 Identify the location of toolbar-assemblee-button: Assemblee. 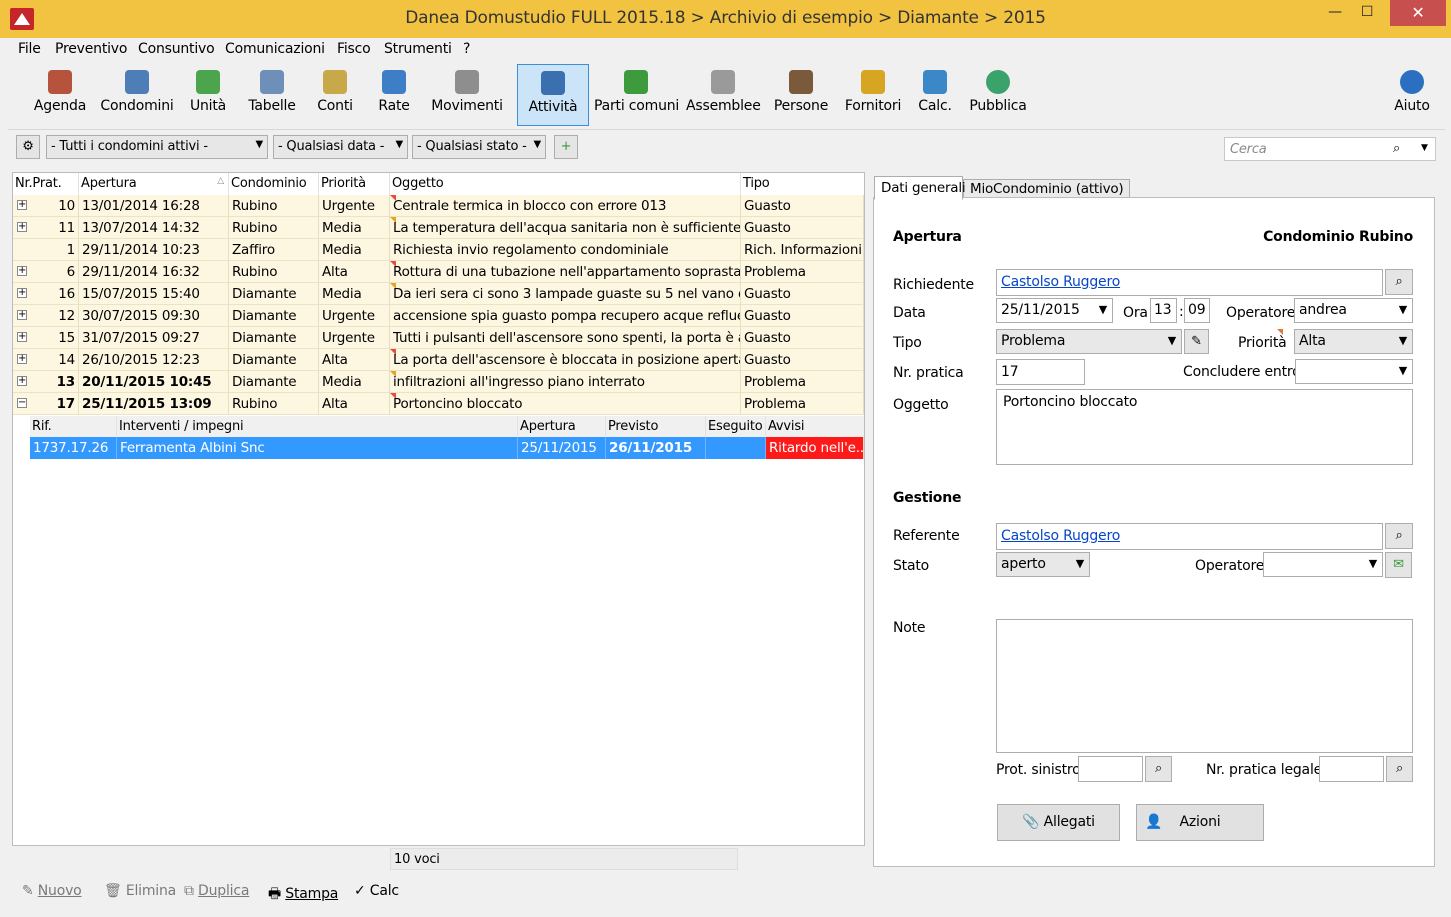
(723, 95).